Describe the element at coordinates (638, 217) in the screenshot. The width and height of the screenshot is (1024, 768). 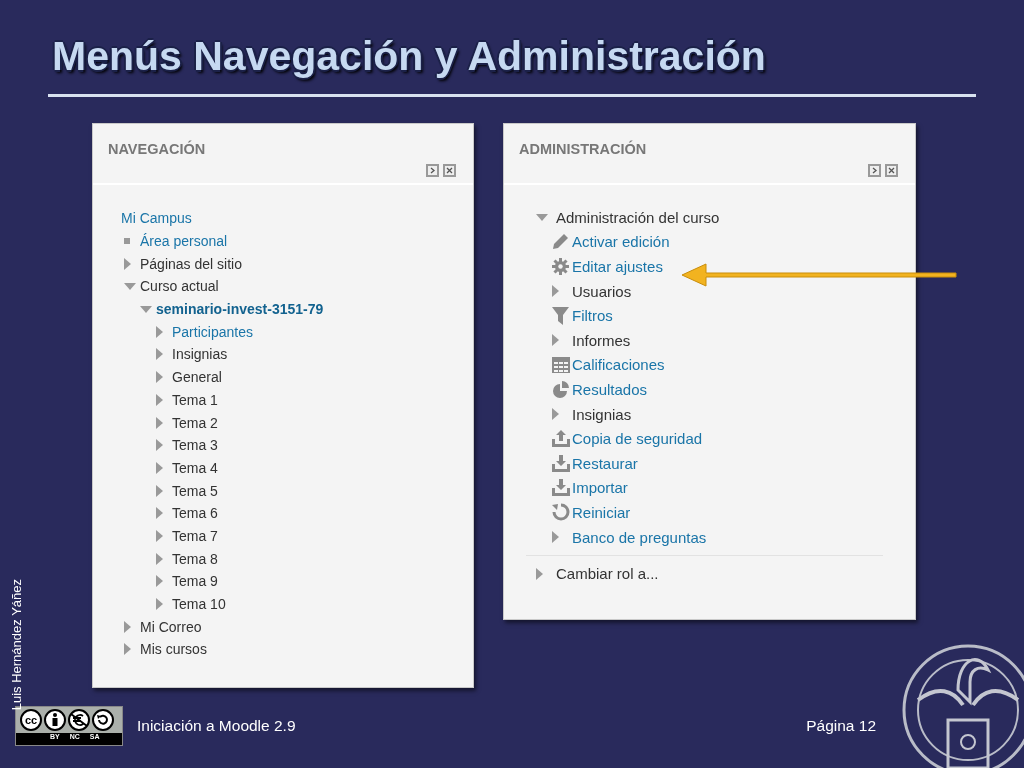
I see `tree-item: Administración del curso` at that location.